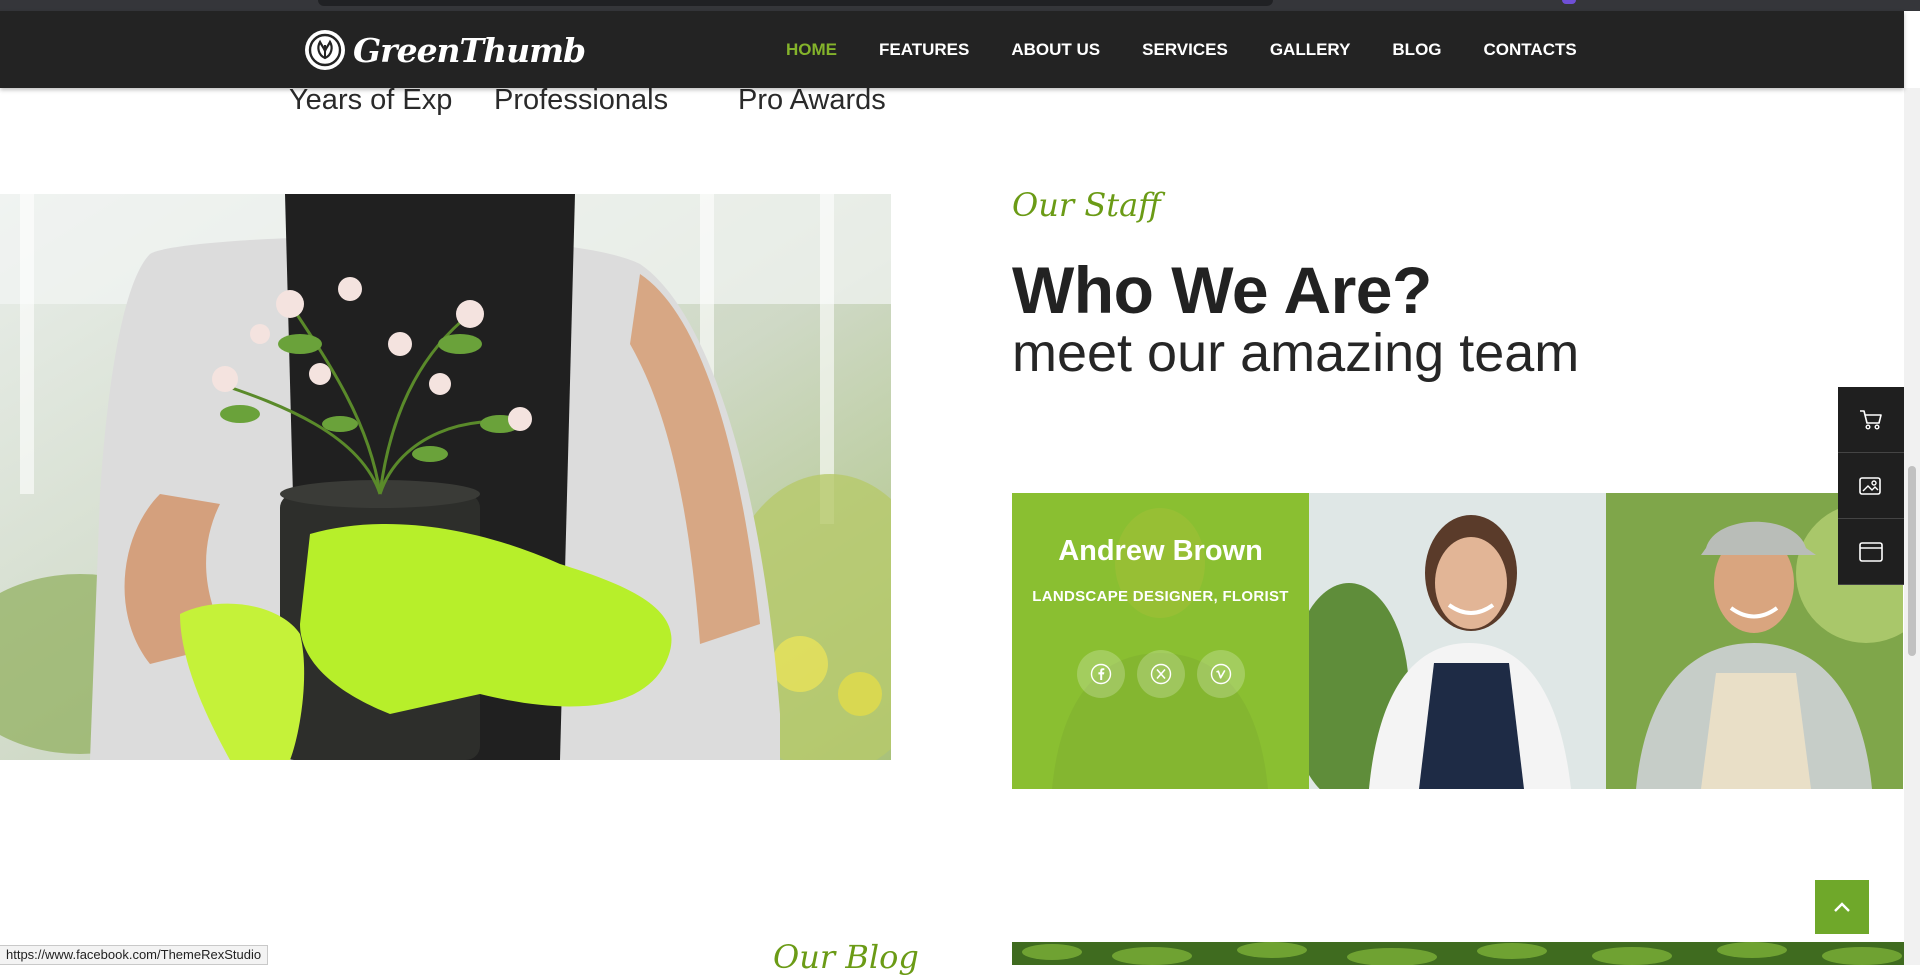  Describe the element at coordinates (1416, 50) in the screenshot. I see `nav-item-blog: BLOG` at that location.